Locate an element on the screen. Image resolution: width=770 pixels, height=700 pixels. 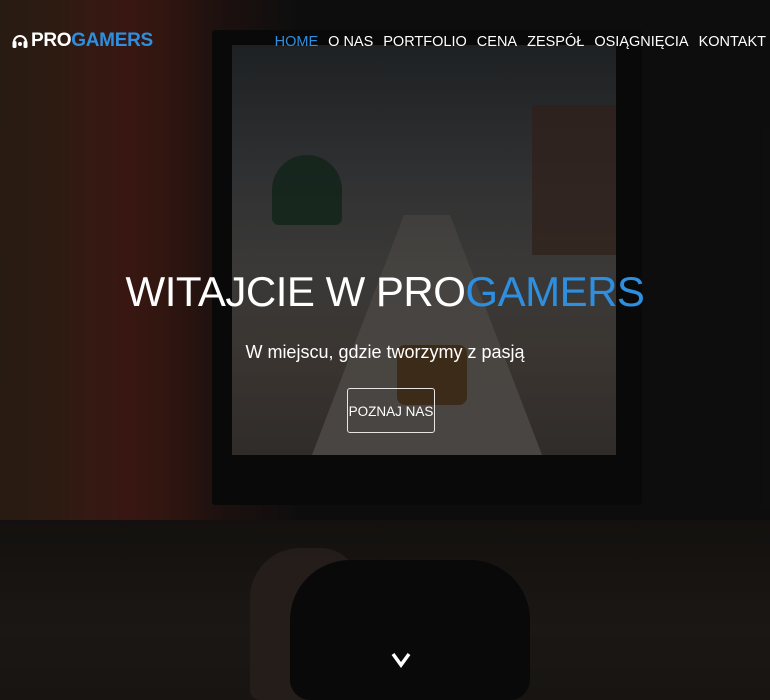
nav-item-portfolio: PORTFOLIO is located at coordinates (425, 42).